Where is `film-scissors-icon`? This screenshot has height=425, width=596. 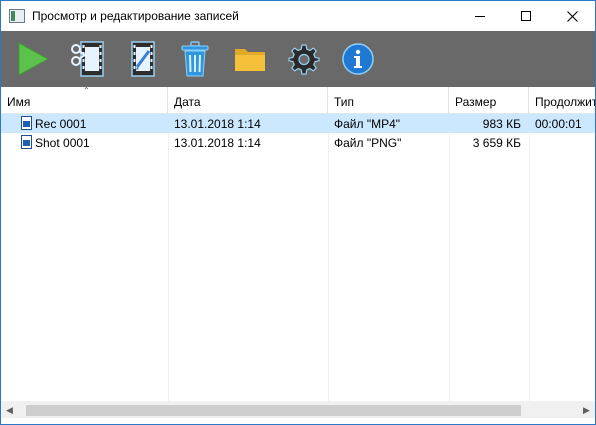 film-scissors-icon is located at coordinates (87, 59).